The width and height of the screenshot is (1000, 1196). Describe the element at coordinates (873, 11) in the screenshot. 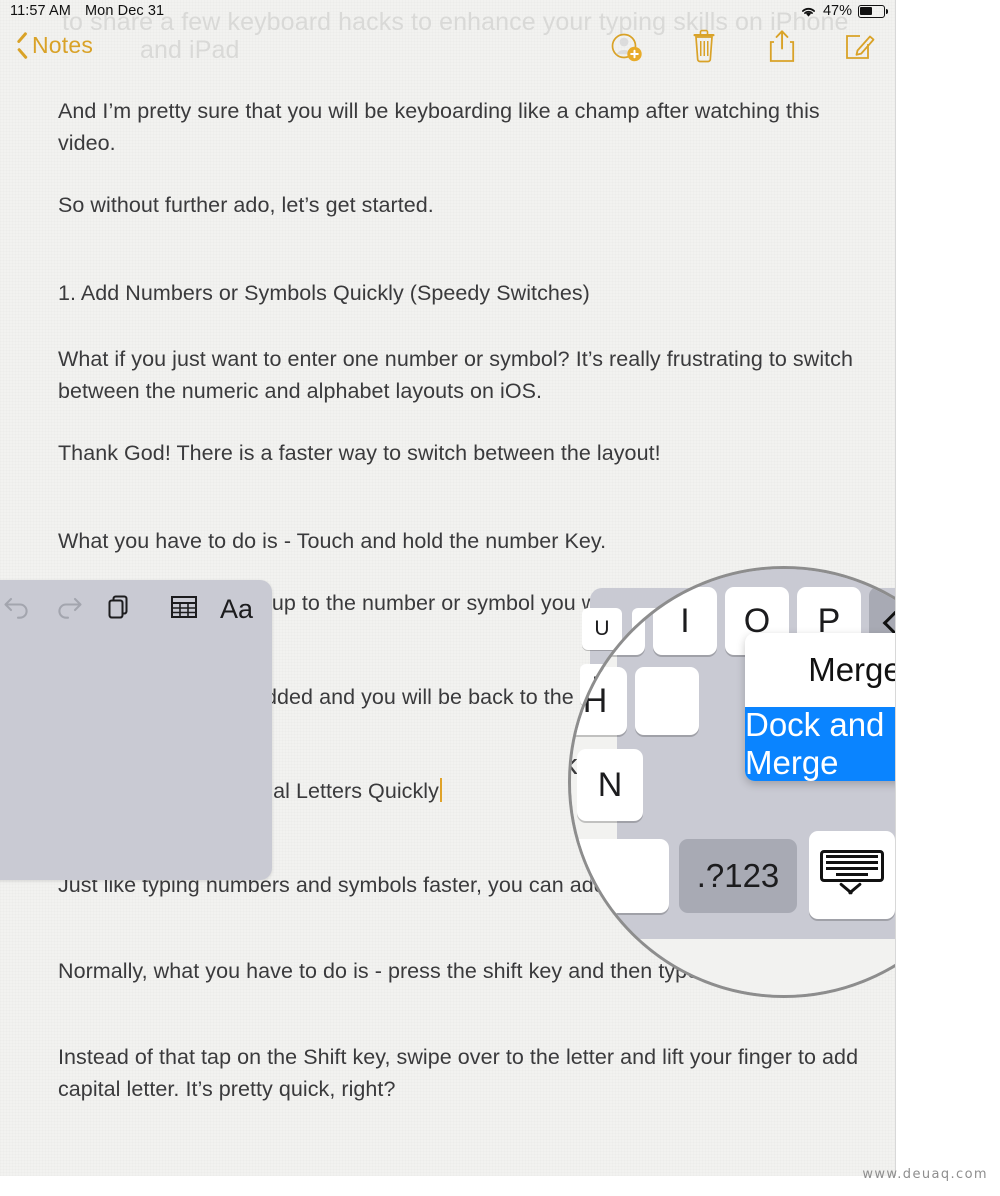

I see `battery-icon` at that location.